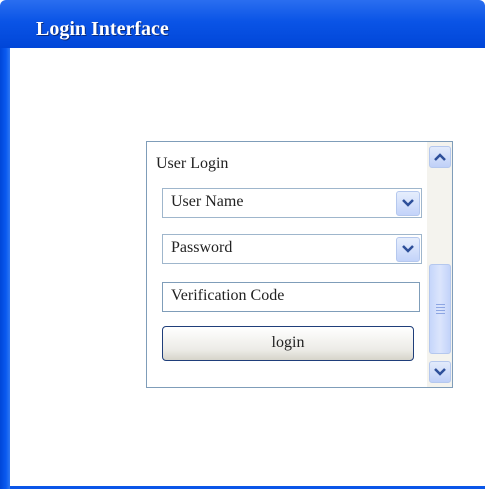 The width and height of the screenshot is (485, 489). I want to click on password-select: Password, so click(292, 249).